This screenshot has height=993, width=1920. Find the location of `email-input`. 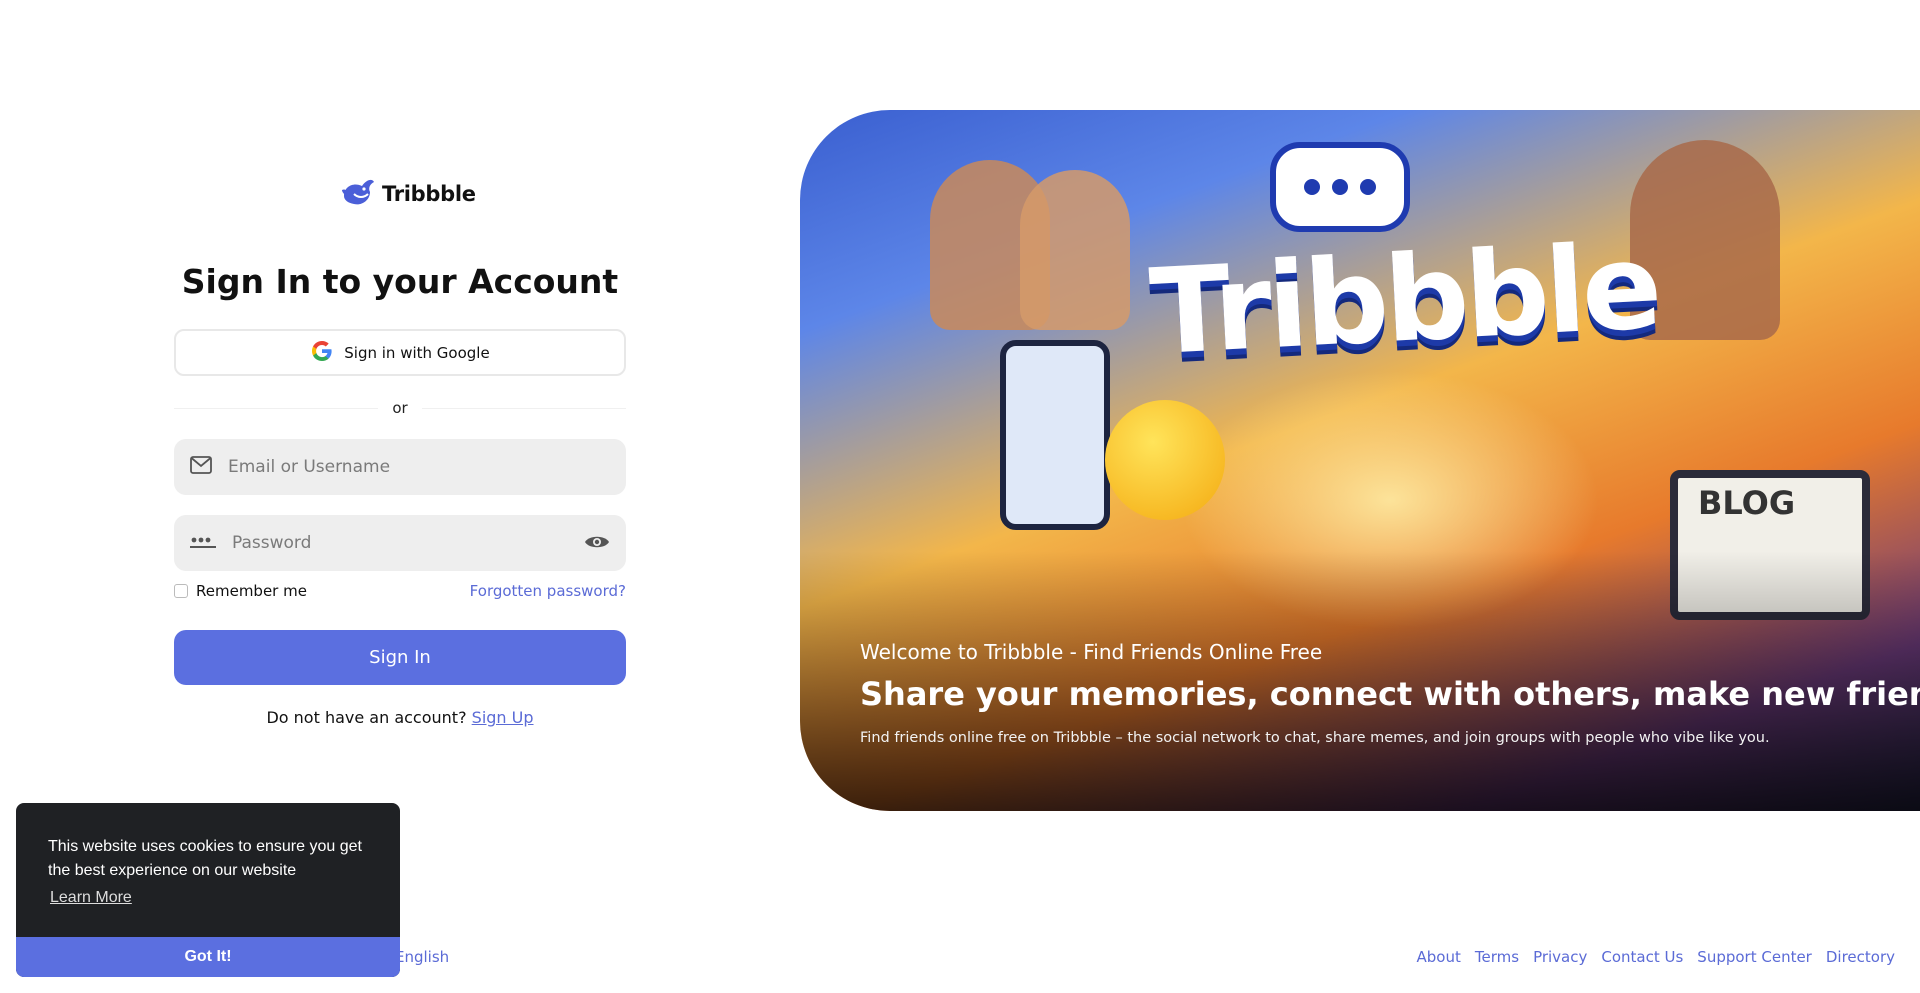

email-input is located at coordinates (378, 467).